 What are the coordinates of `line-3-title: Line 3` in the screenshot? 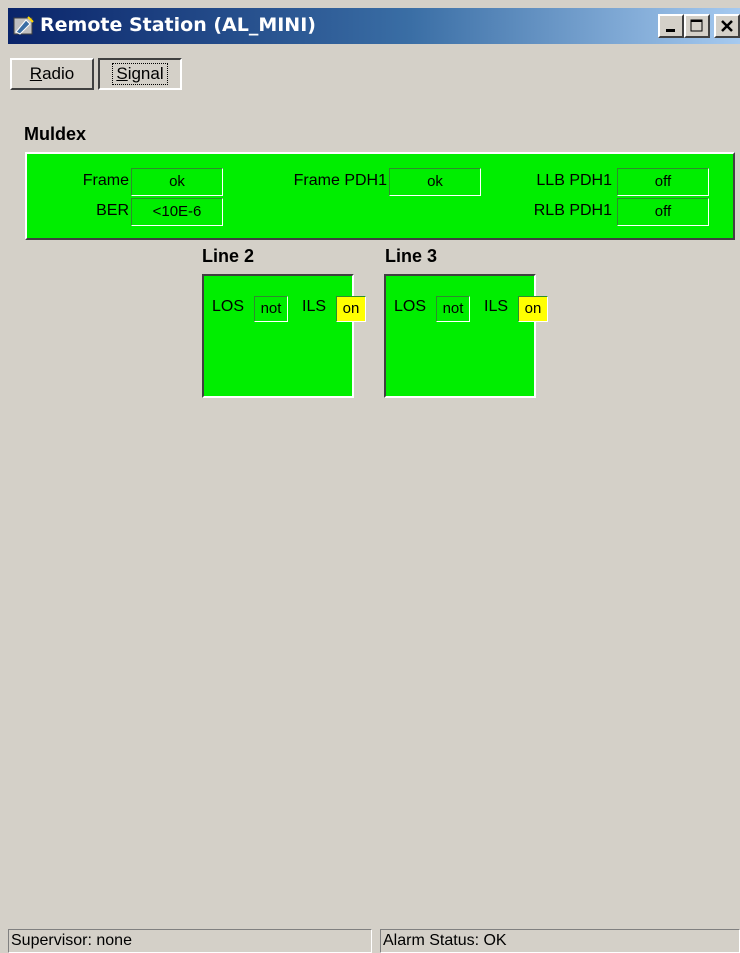 It's located at (411, 256).